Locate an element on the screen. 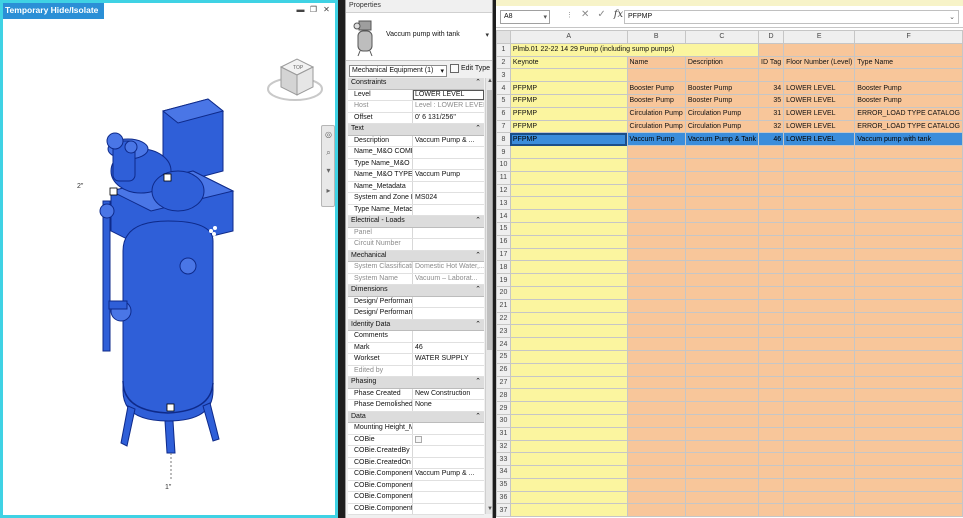 The width and height of the screenshot is (963, 518). row-header: 35 is located at coordinates (503, 484).